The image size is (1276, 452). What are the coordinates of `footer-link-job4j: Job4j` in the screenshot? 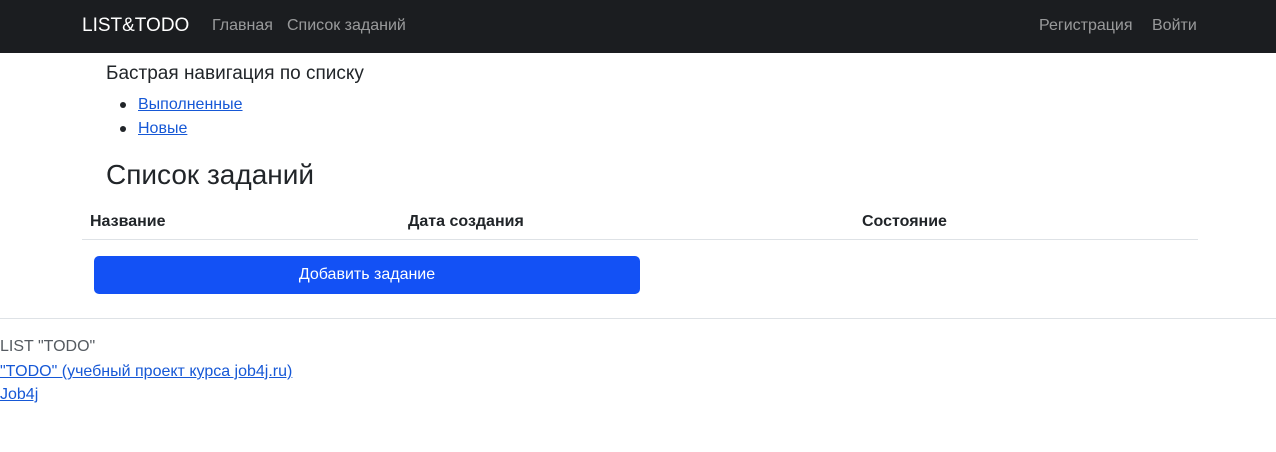 It's located at (19, 395).